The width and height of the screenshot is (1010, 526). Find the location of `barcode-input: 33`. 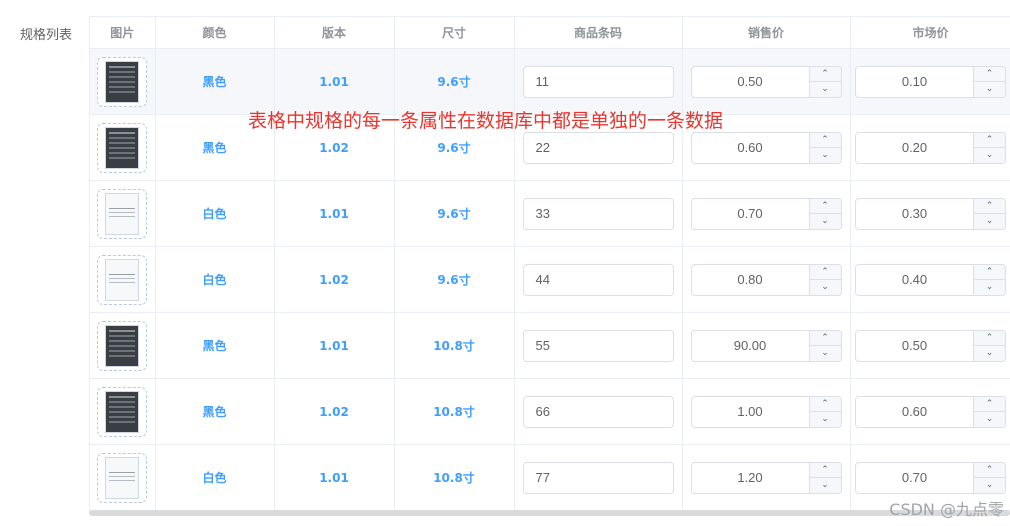

barcode-input: 33 is located at coordinates (598, 213).